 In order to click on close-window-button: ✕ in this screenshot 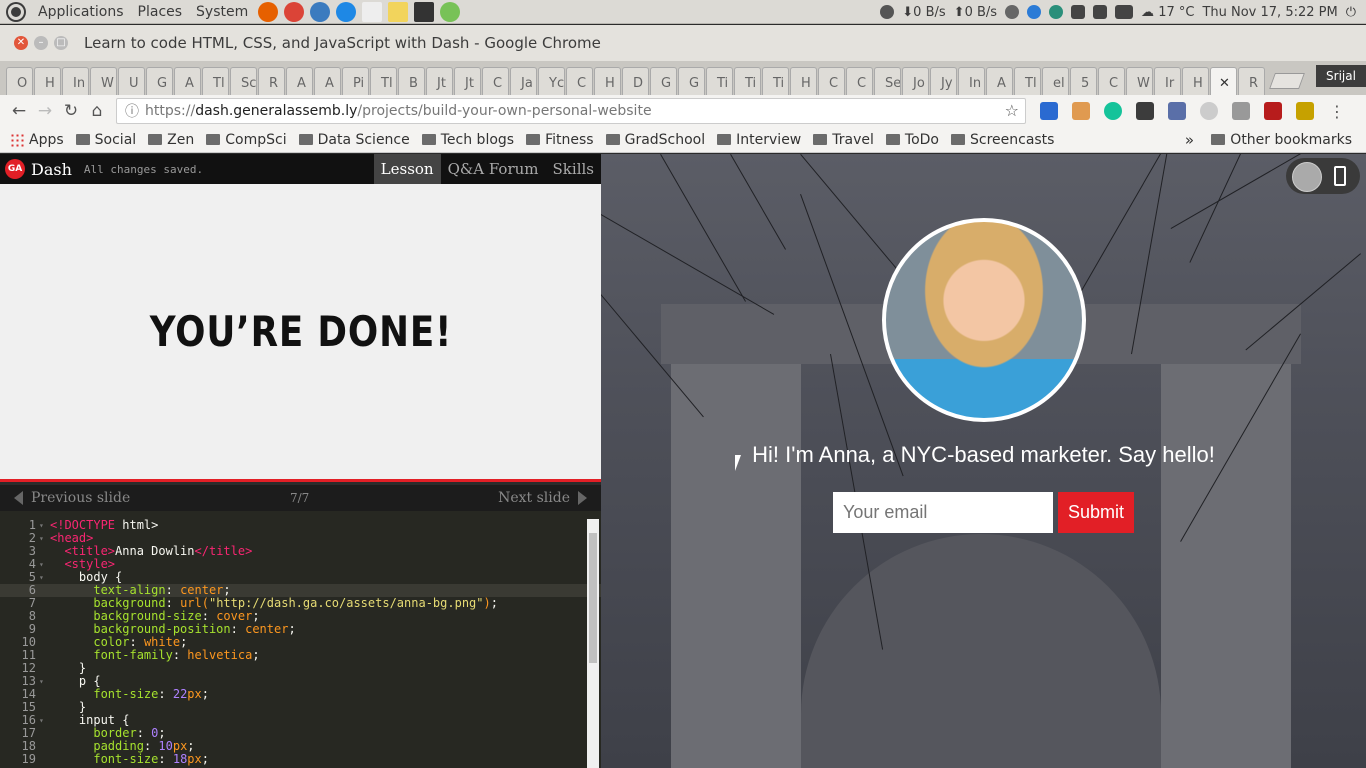, I will do `click(21, 43)`.